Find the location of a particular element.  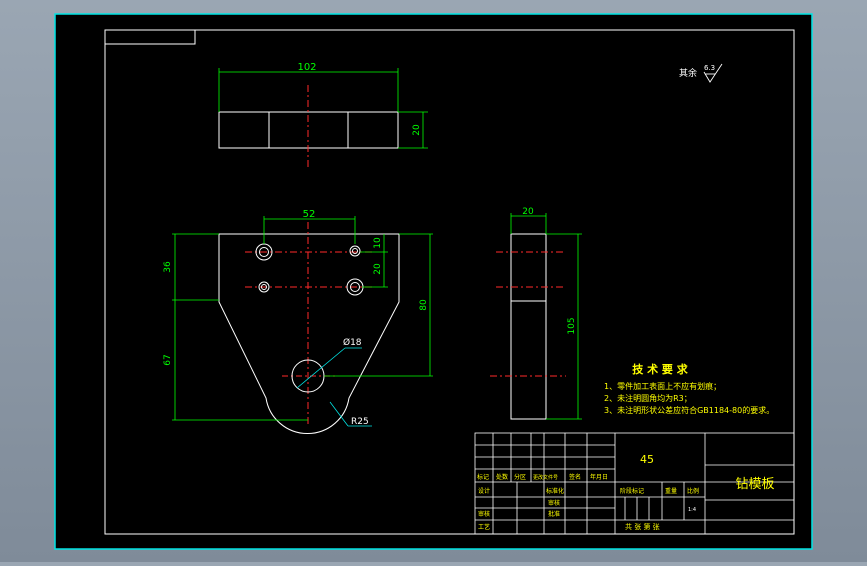

dim-80-text: 80 is located at coordinates (424, 305).